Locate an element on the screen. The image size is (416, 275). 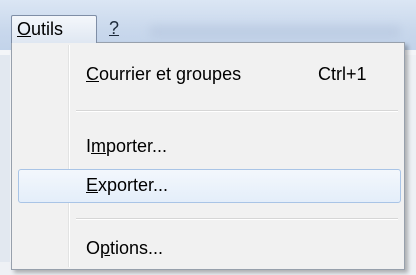
menu-item-shortcut: Ctrl+1 is located at coordinates (342, 74).